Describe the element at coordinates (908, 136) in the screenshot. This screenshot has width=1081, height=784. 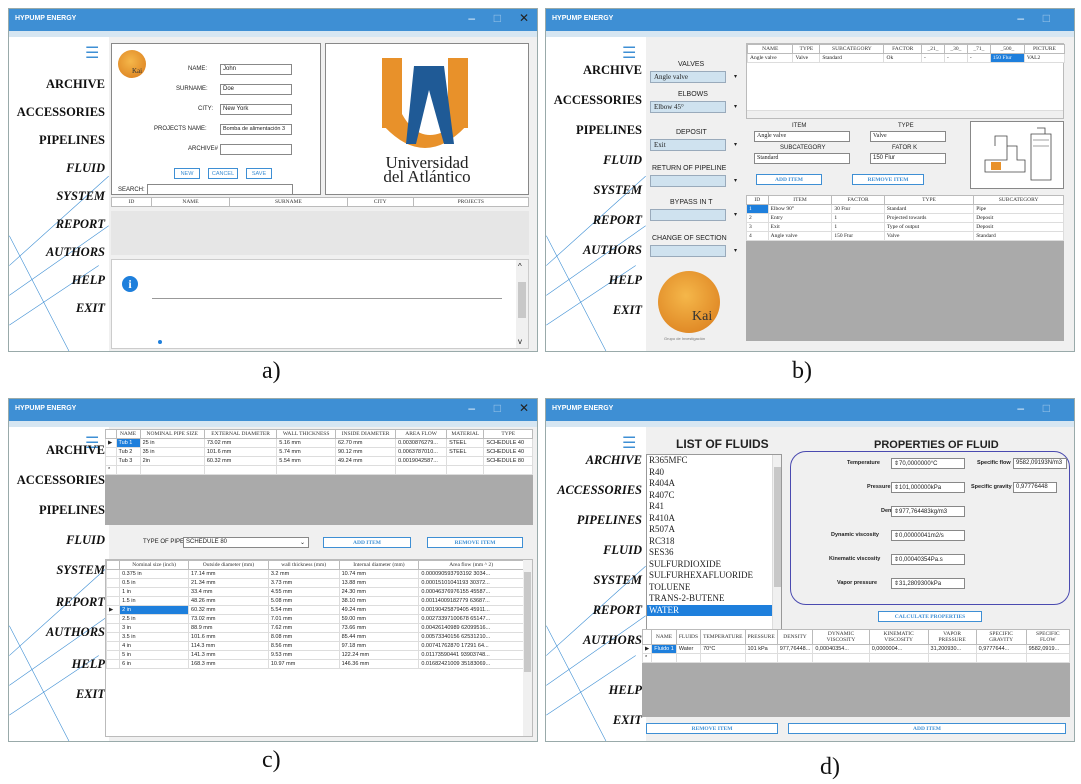
I see `type-field: Valve` at that location.